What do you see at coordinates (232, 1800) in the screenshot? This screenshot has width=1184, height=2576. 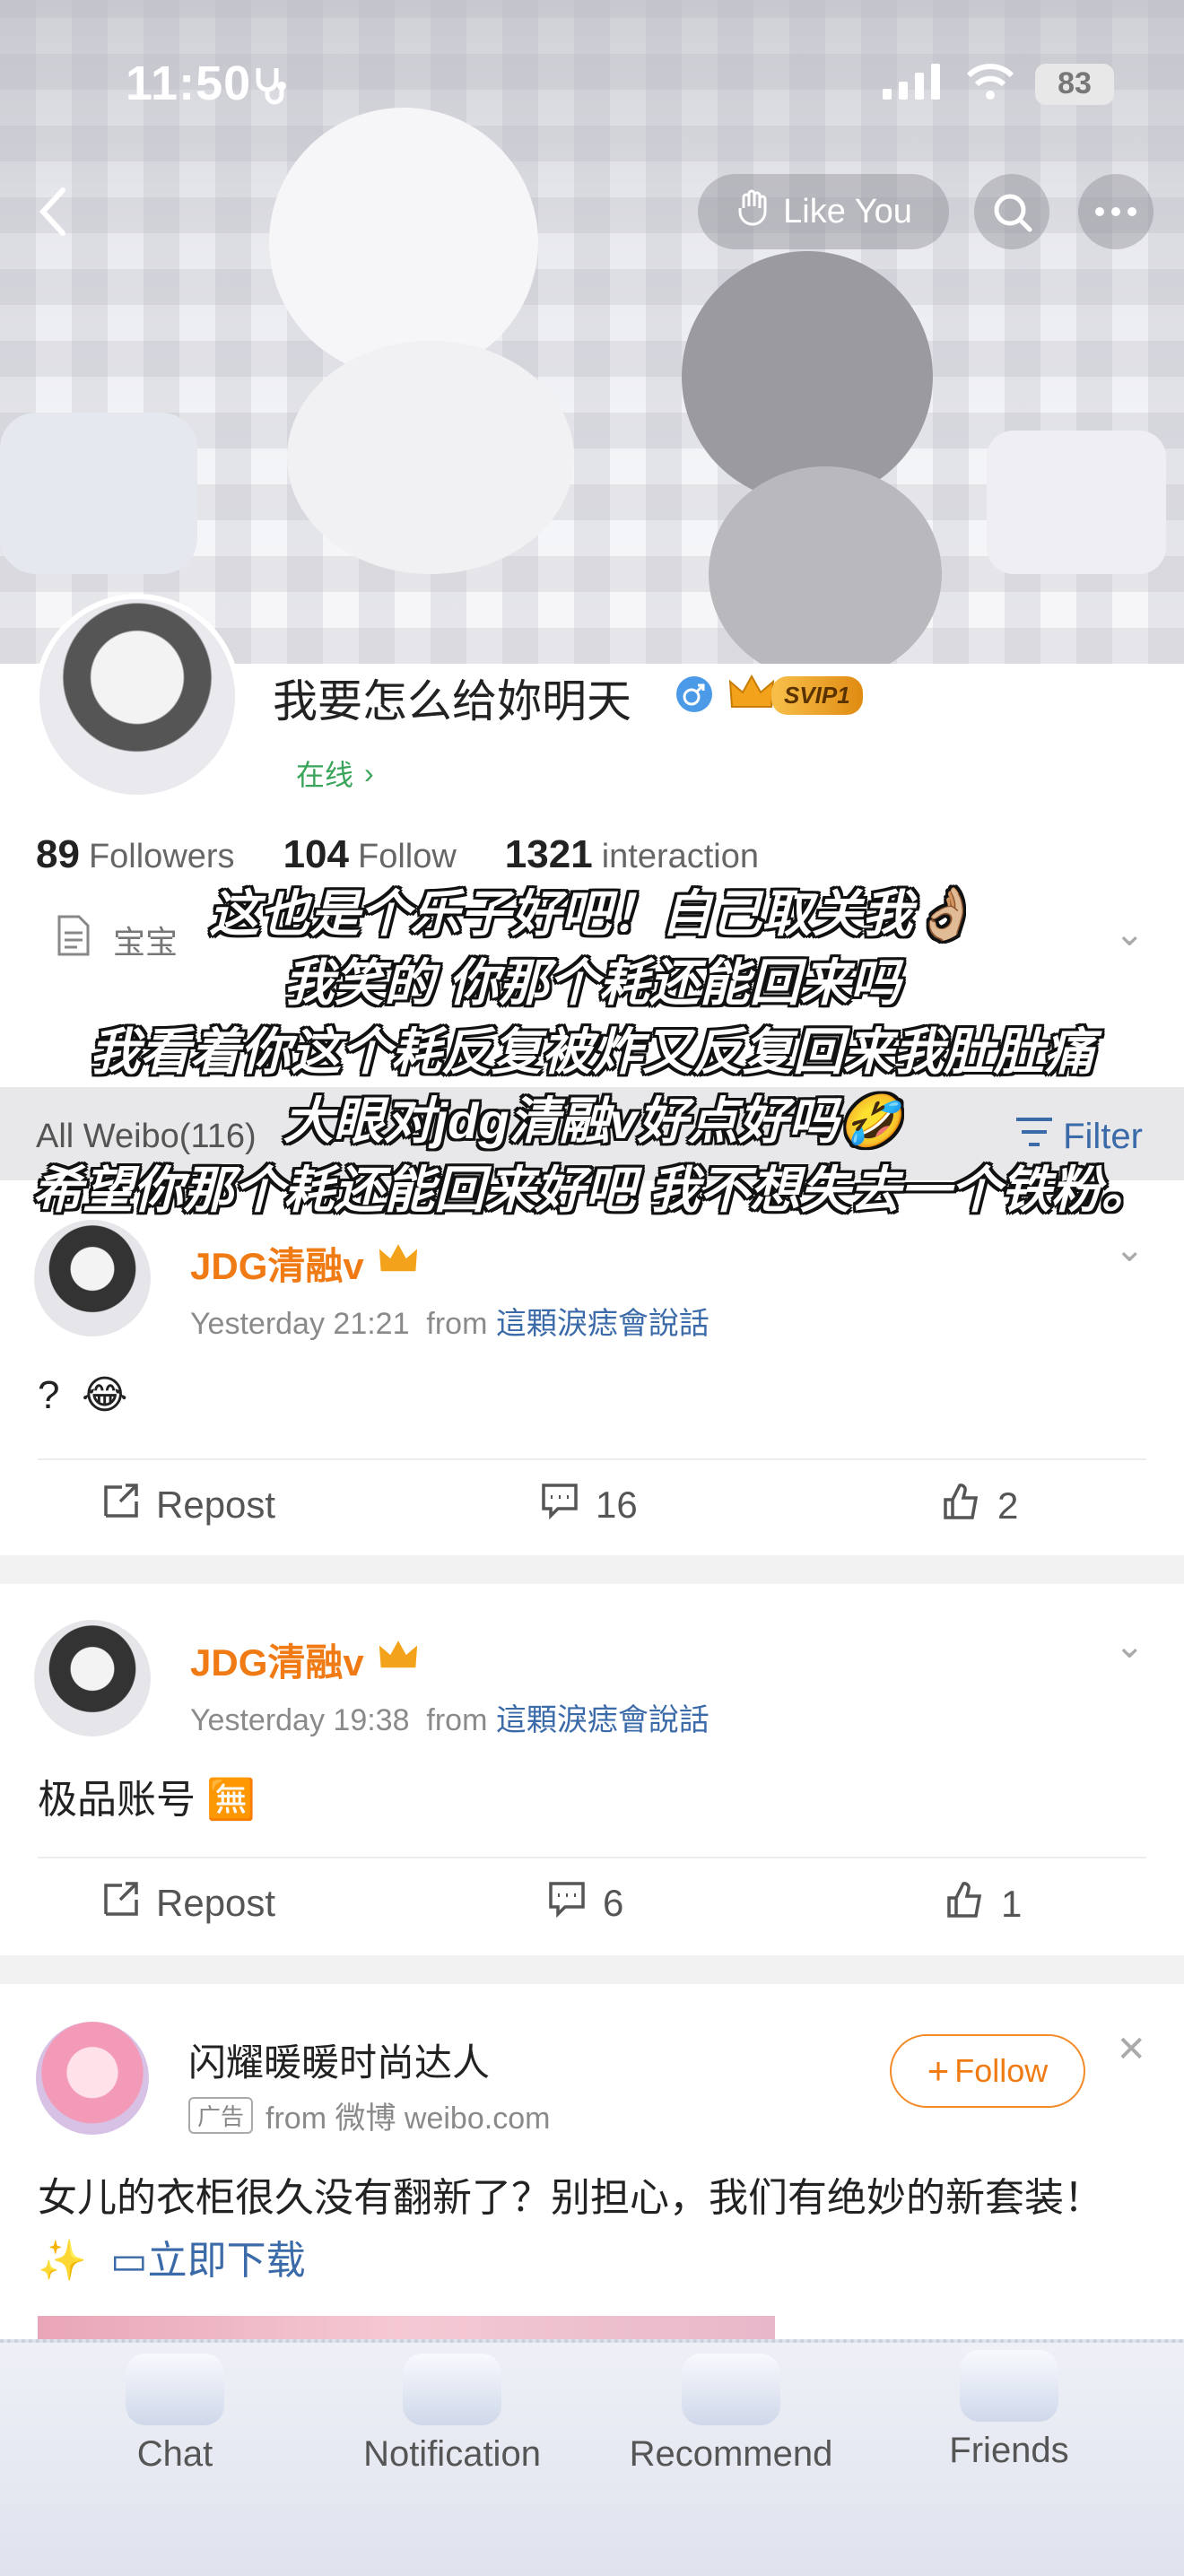 I see `free-badge-emoji-icon: 🈚` at bounding box center [232, 1800].